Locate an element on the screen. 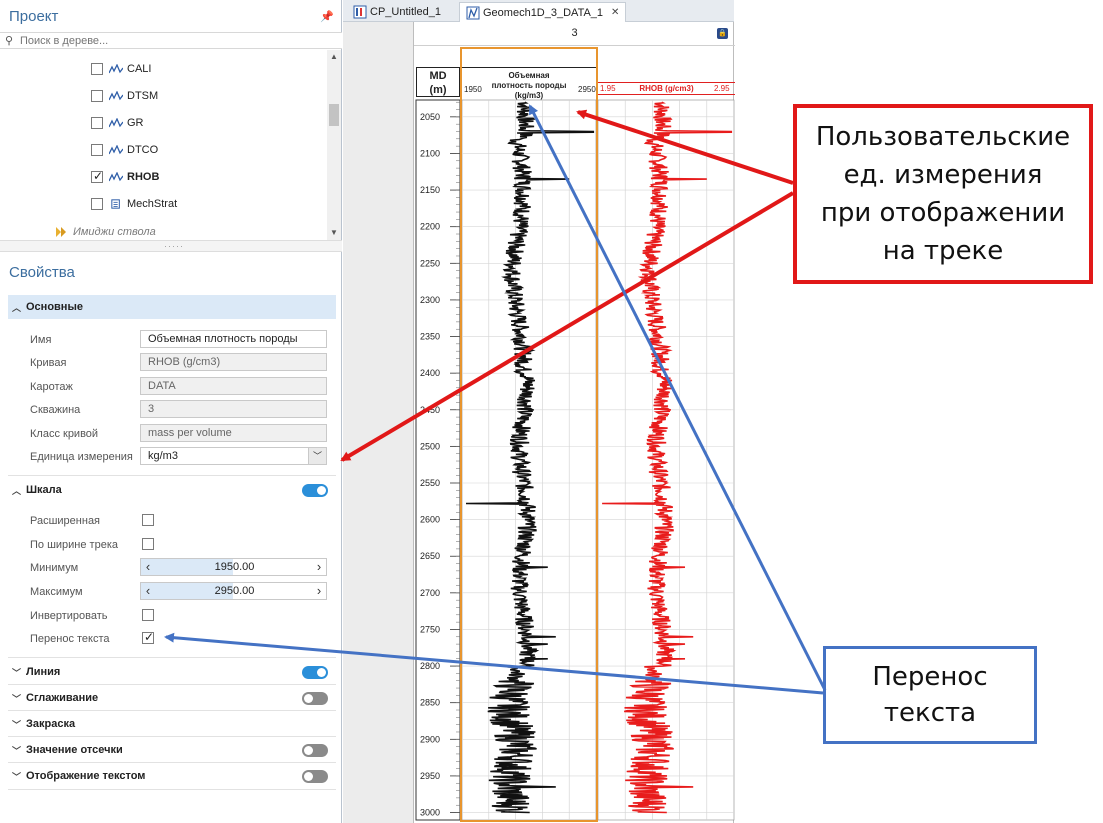 The width and height of the screenshot is (1103, 823). section-fill: ﹀ Закраска is located at coordinates (172, 724).